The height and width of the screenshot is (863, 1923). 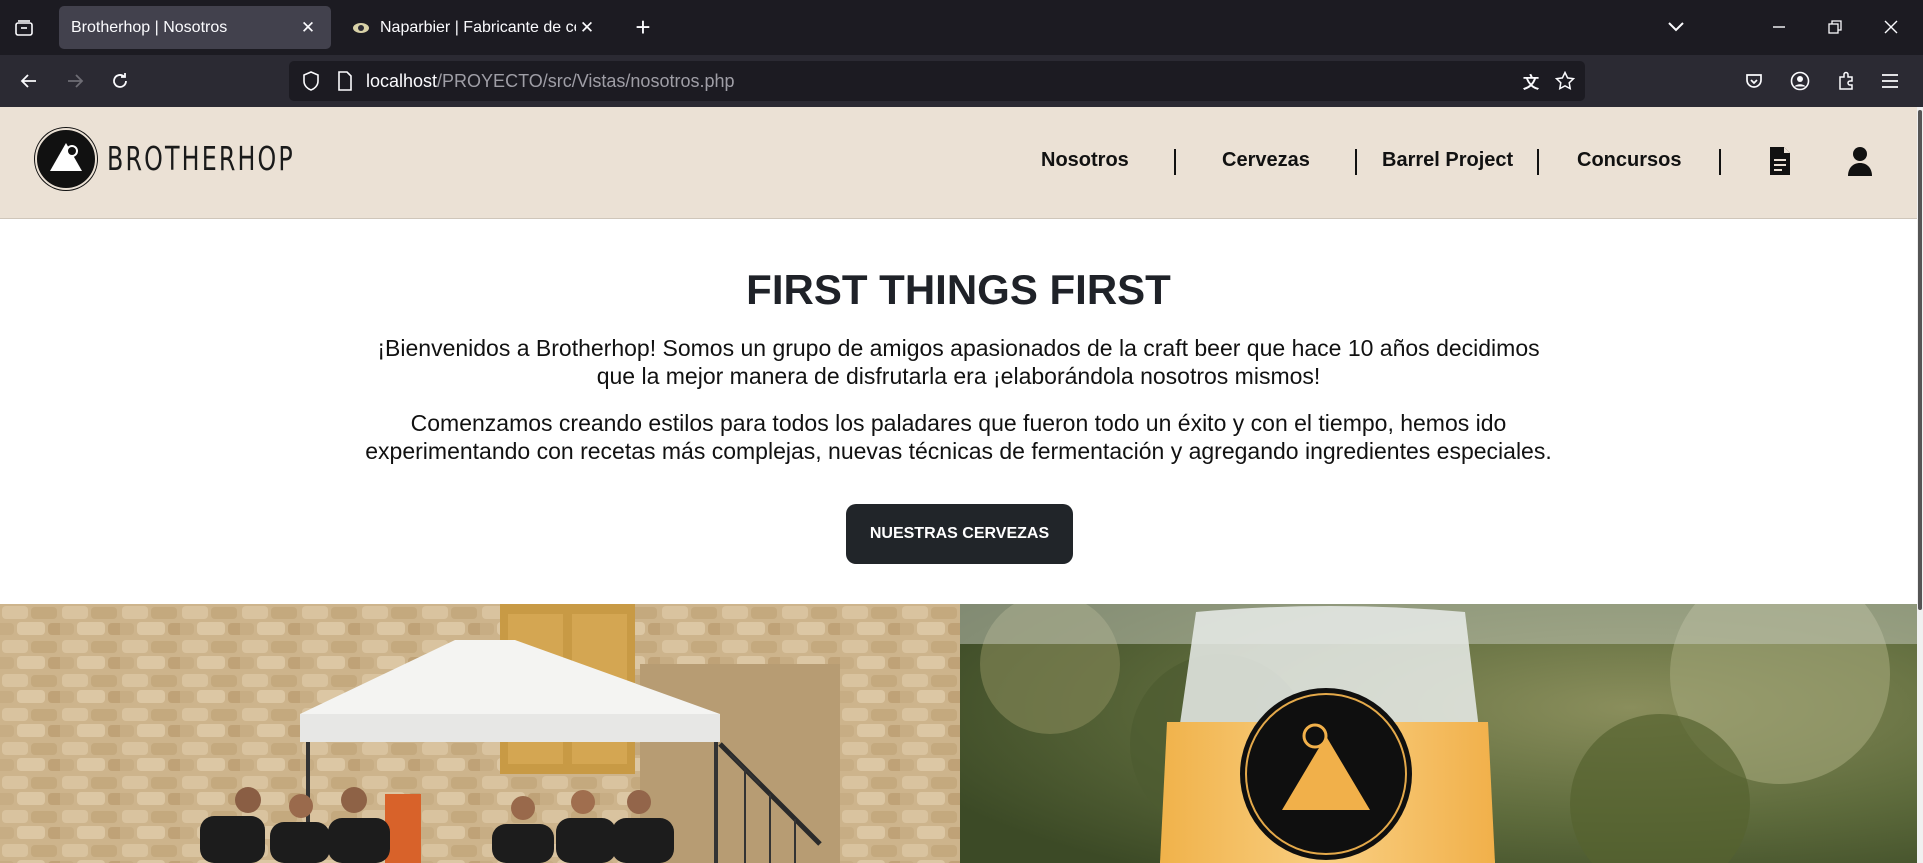 What do you see at coordinates (29, 81) in the screenshot?
I see `back-arrow-icon` at bounding box center [29, 81].